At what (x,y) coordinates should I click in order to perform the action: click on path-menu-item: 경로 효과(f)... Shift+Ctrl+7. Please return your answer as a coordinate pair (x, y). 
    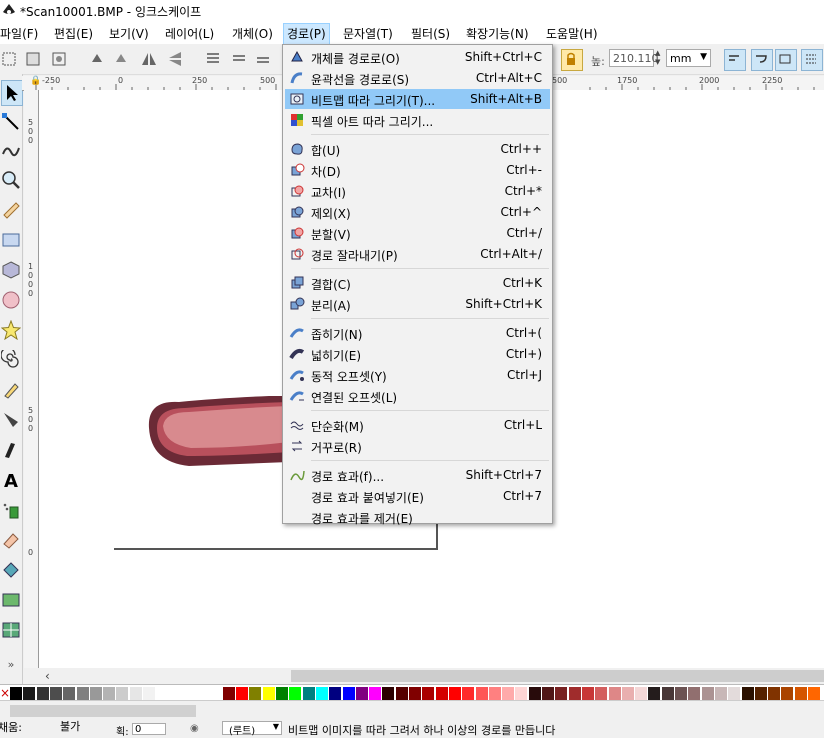
    Looking at the image, I should click on (417, 475).